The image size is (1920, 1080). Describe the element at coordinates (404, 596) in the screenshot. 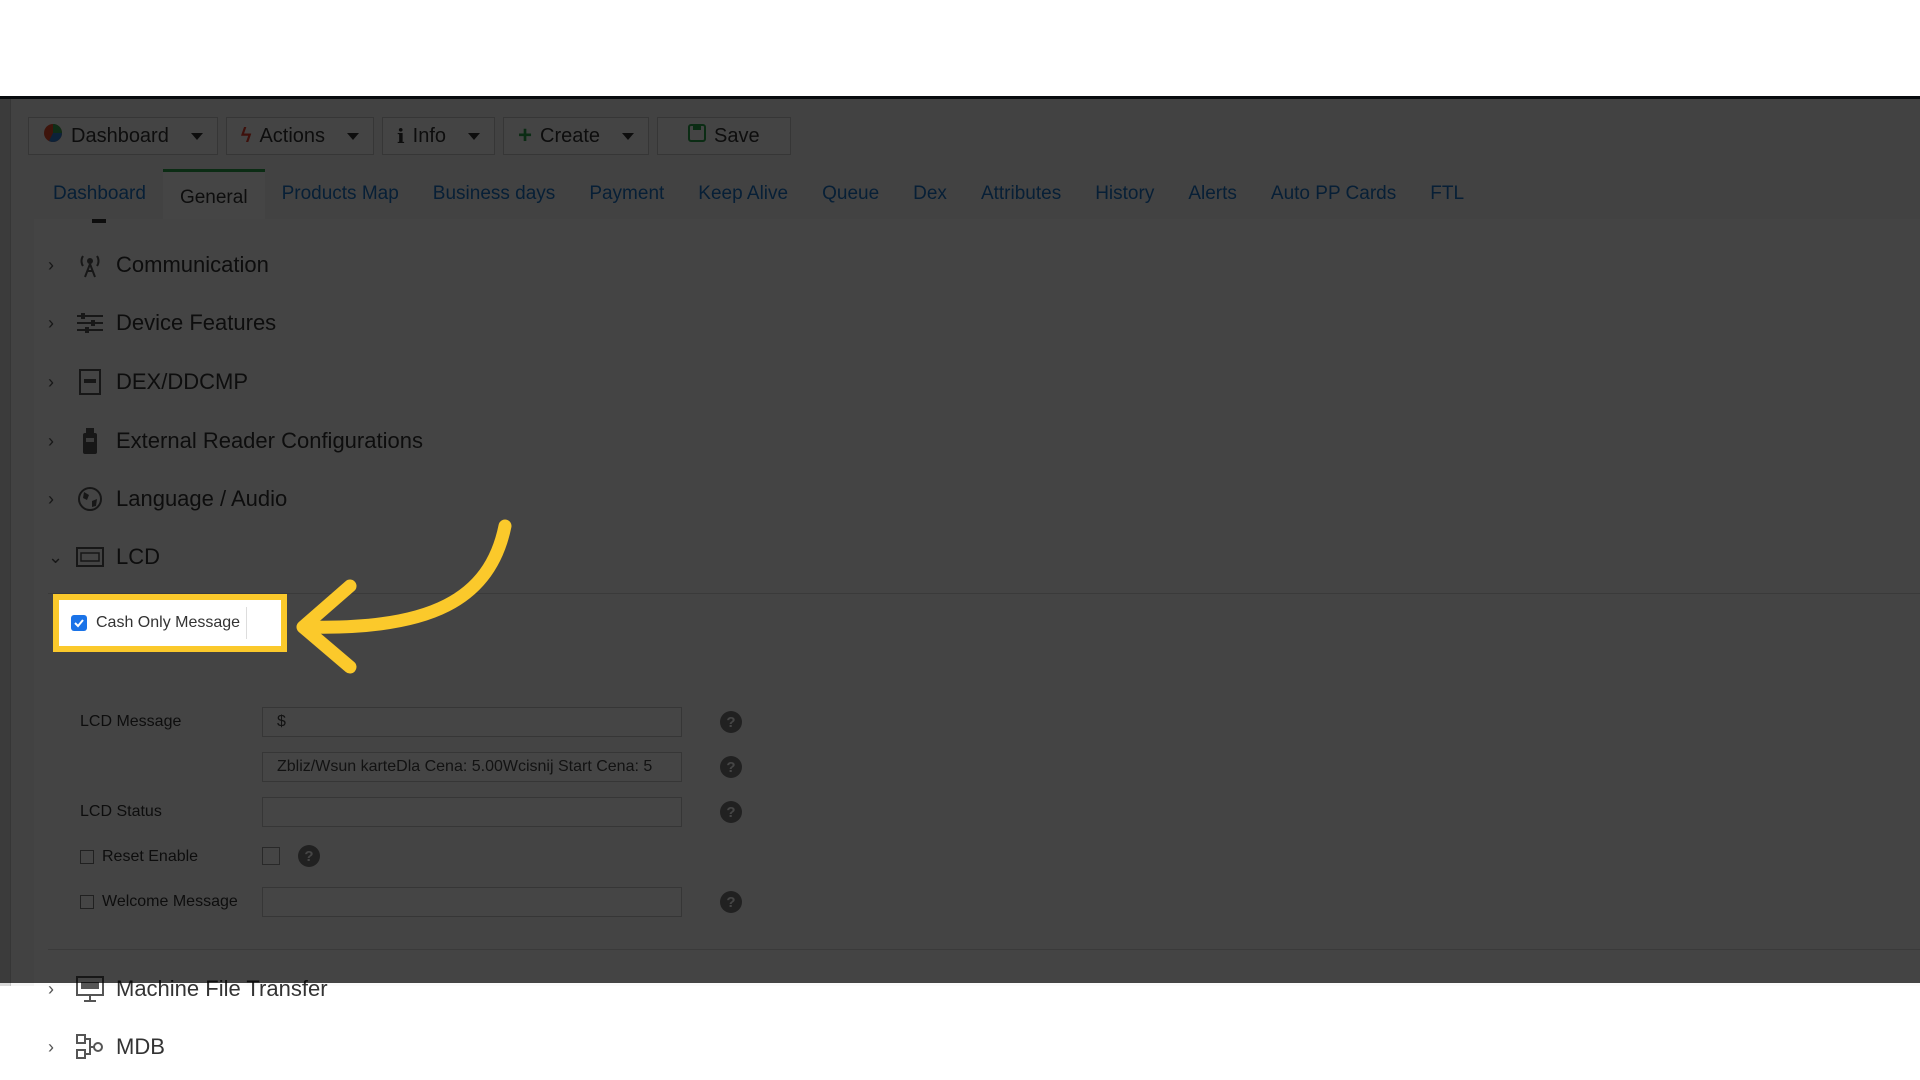

I see `pointer-arrow-icon` at that location.